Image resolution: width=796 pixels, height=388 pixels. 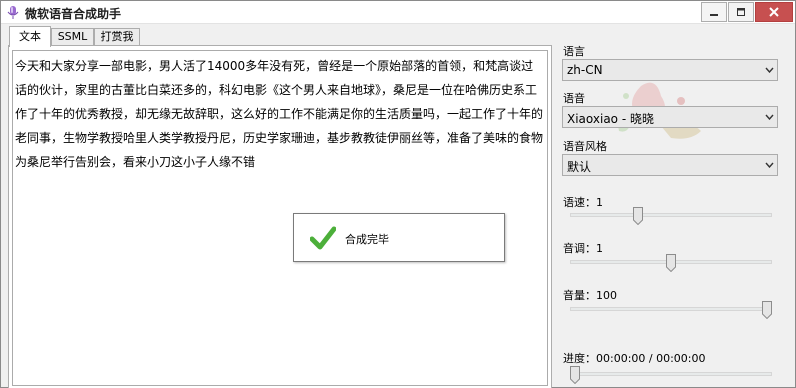 I want to click on progress-label-text: 进度：, so click(x=579, y=358).